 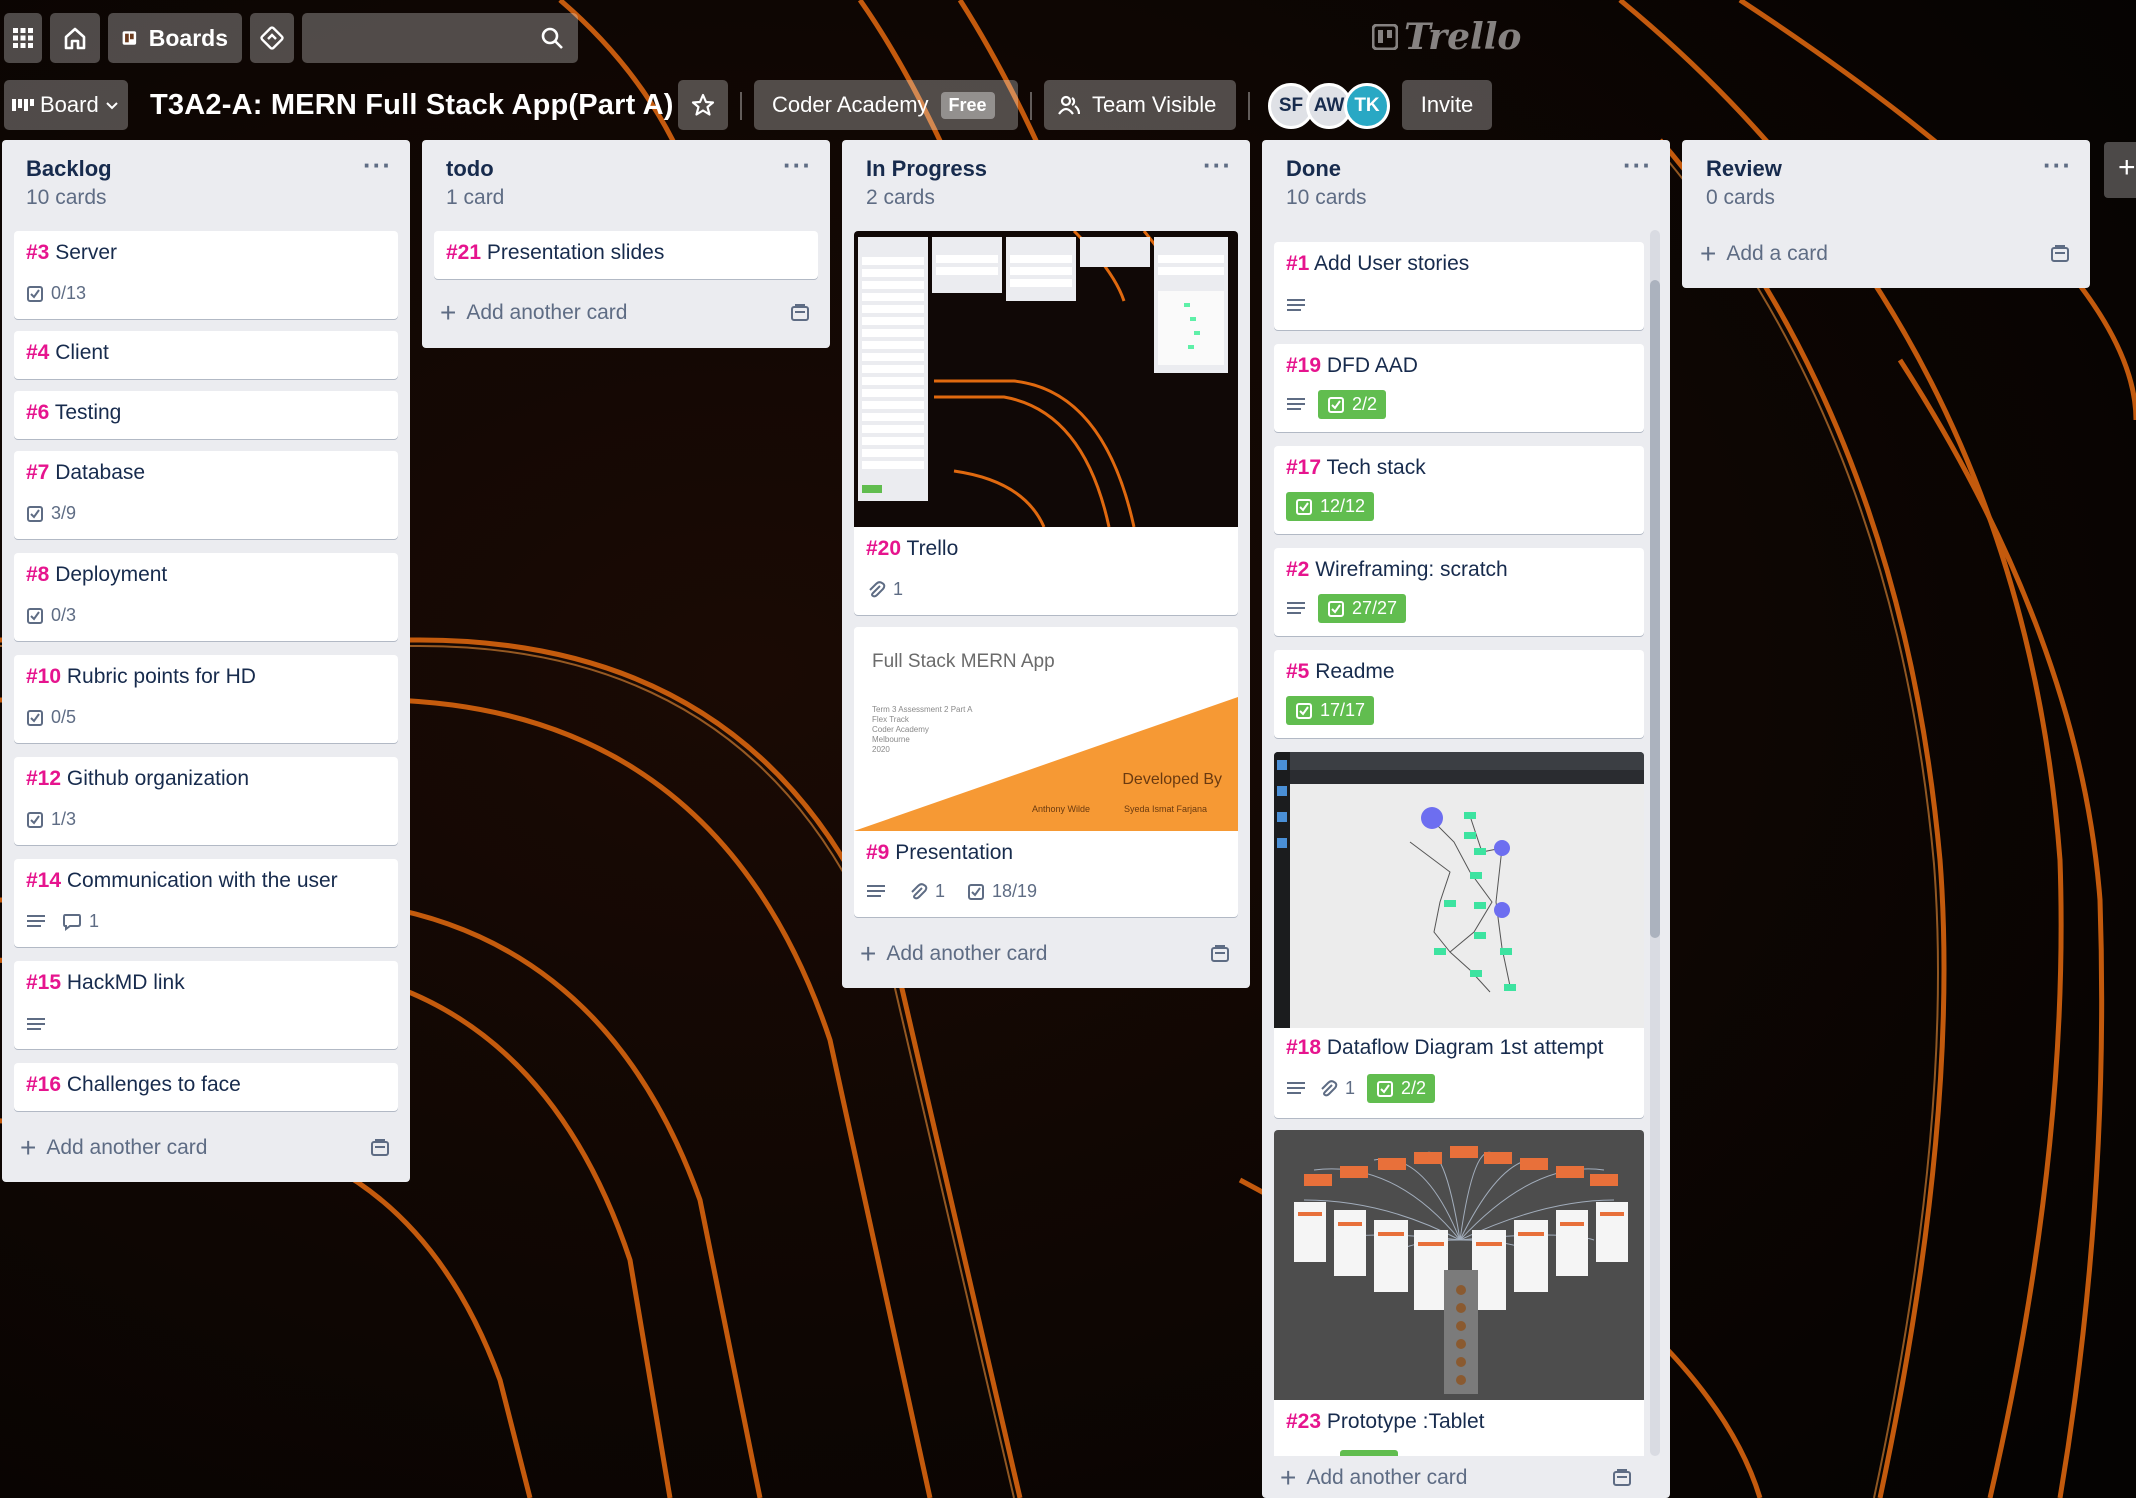 What do you see at coordinates (1459, 935) in the screenshot?
I see `card-dataflow-diagram: #18 Dataflow Diagram 1st attempt 1 2/2` at bounding box center [1459, 935].